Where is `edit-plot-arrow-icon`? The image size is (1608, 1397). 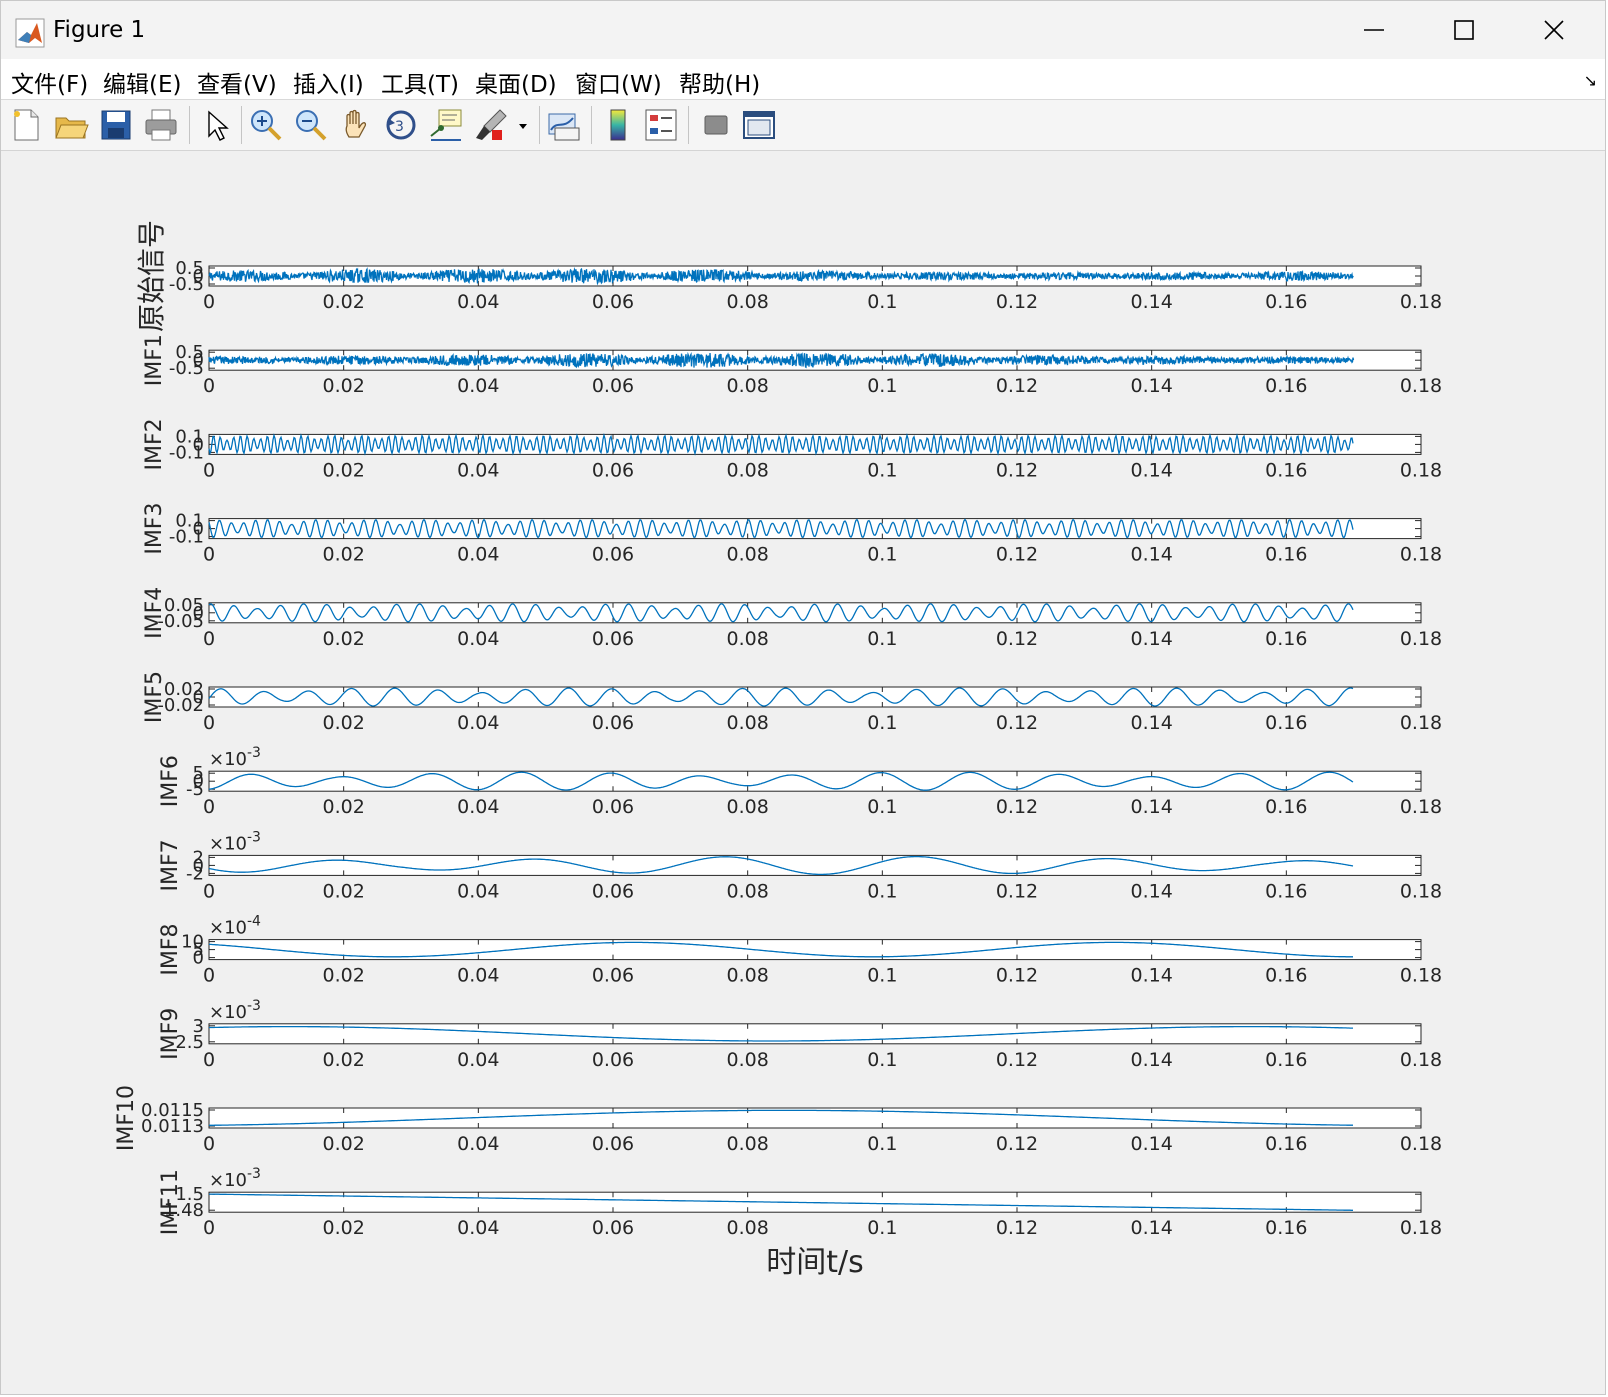
edit-plot-arrow-icon is located at coordinates (216, 125).